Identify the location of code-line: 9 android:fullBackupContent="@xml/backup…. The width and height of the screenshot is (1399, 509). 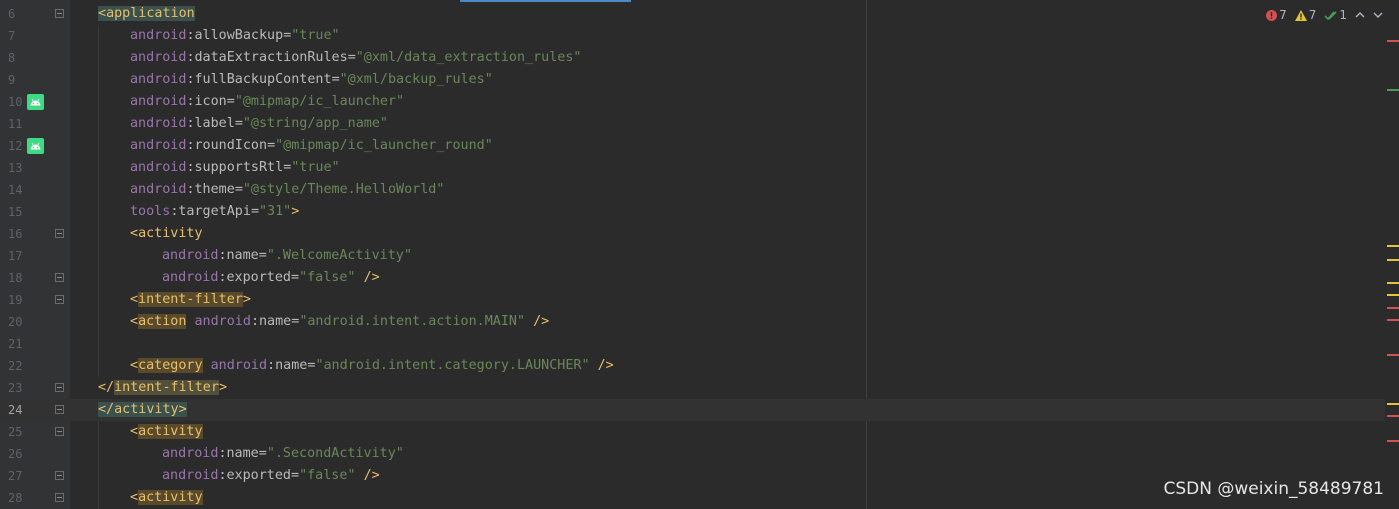
(692, 80).